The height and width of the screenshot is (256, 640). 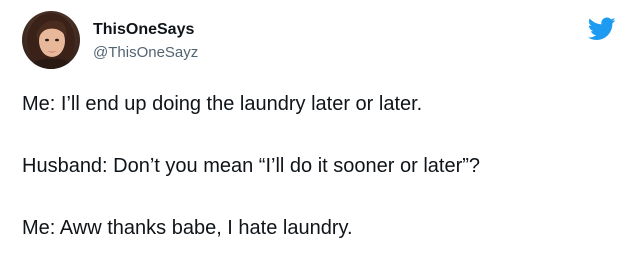 I want to click on tweet-line: Me: Aww thanks babe, I hate laundry., so click(x=187, y=228).